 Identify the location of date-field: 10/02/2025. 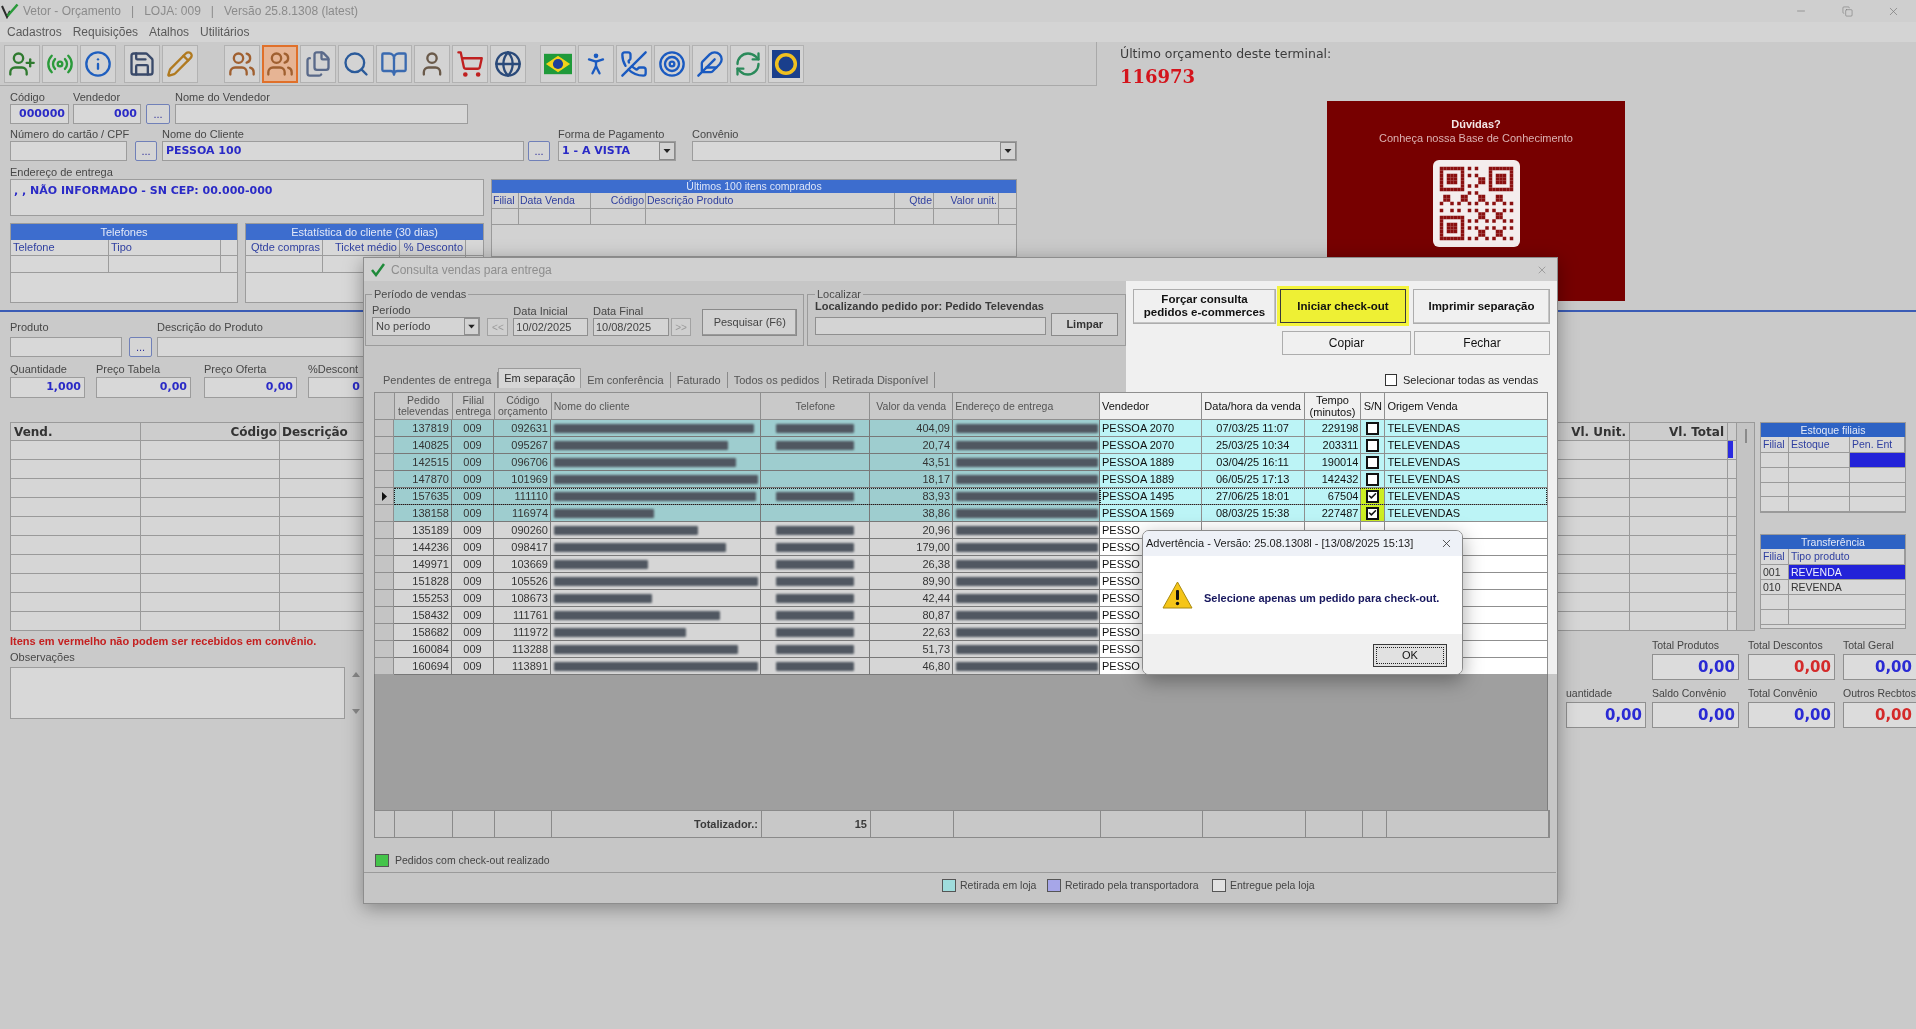
(550, 327).